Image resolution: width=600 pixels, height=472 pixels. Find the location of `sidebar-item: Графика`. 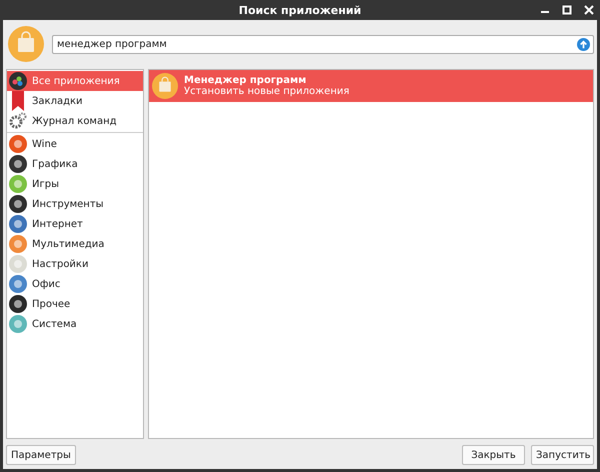

sidebar-item: Графика is located at coordinates (75, 164).